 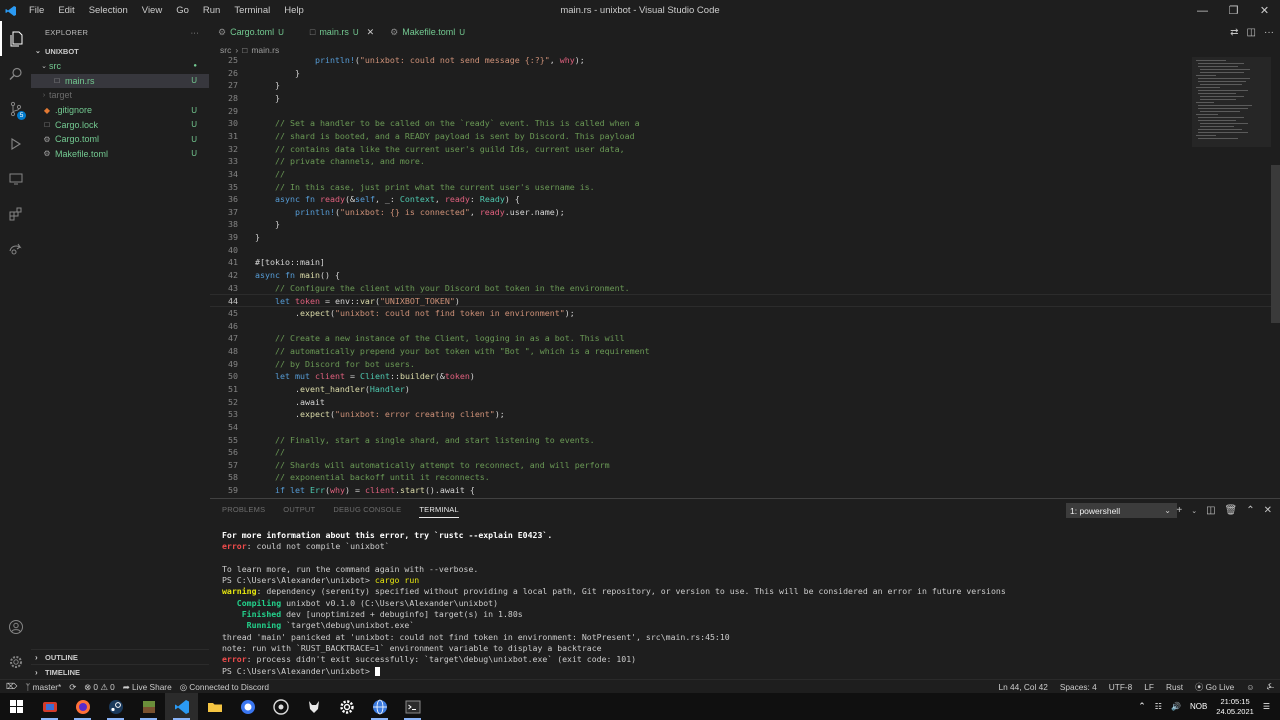 I want to click on wolf-app-icon, so click(x=313, y=706).